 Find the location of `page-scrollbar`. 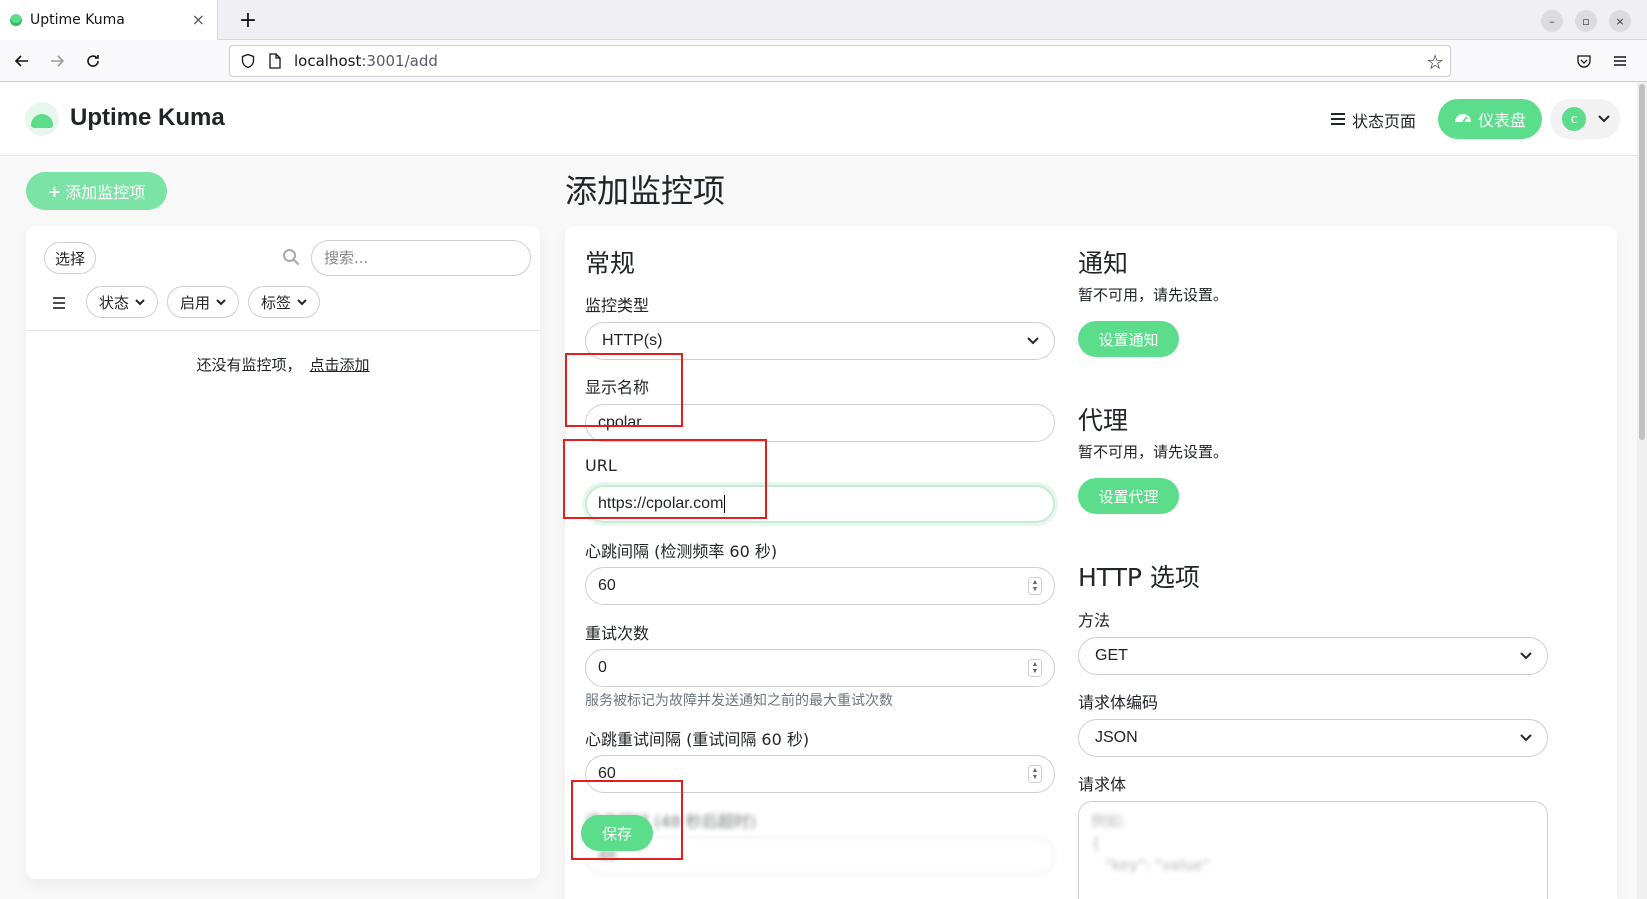

page-scrollbar is located at coordinates (1642, 490).